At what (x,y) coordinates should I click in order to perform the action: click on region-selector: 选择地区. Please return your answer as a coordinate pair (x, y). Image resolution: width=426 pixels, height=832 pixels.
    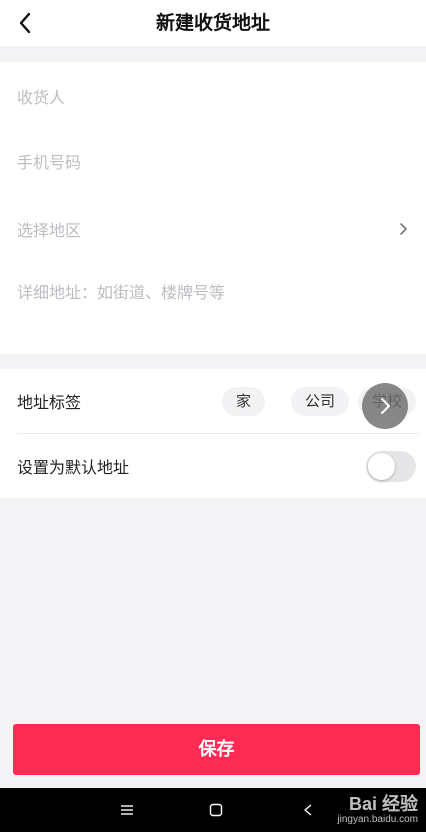
    Looking at the image, I should click on (213, 229).